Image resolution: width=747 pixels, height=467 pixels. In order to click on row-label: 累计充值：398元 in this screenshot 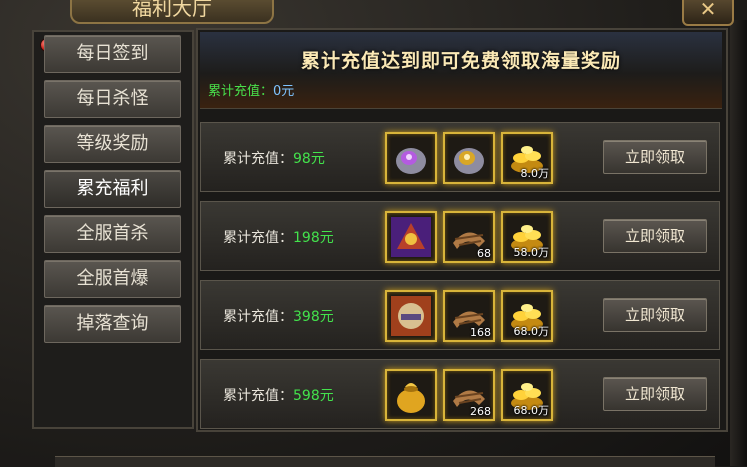, I will do `click(278, 316)`.